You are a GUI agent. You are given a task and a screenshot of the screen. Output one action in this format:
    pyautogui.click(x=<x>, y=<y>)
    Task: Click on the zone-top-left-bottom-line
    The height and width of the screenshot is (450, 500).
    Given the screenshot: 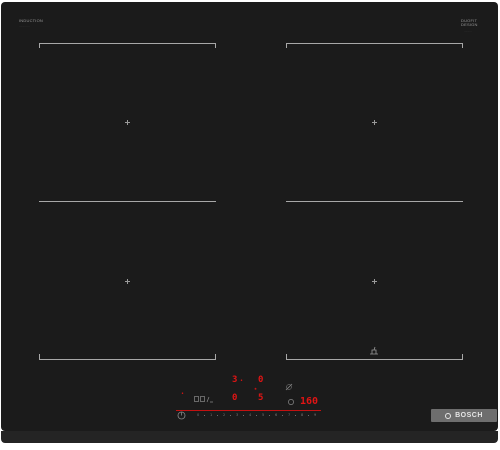 What is the action you would take?
    pyautogui.click(x=127, y=201)
    